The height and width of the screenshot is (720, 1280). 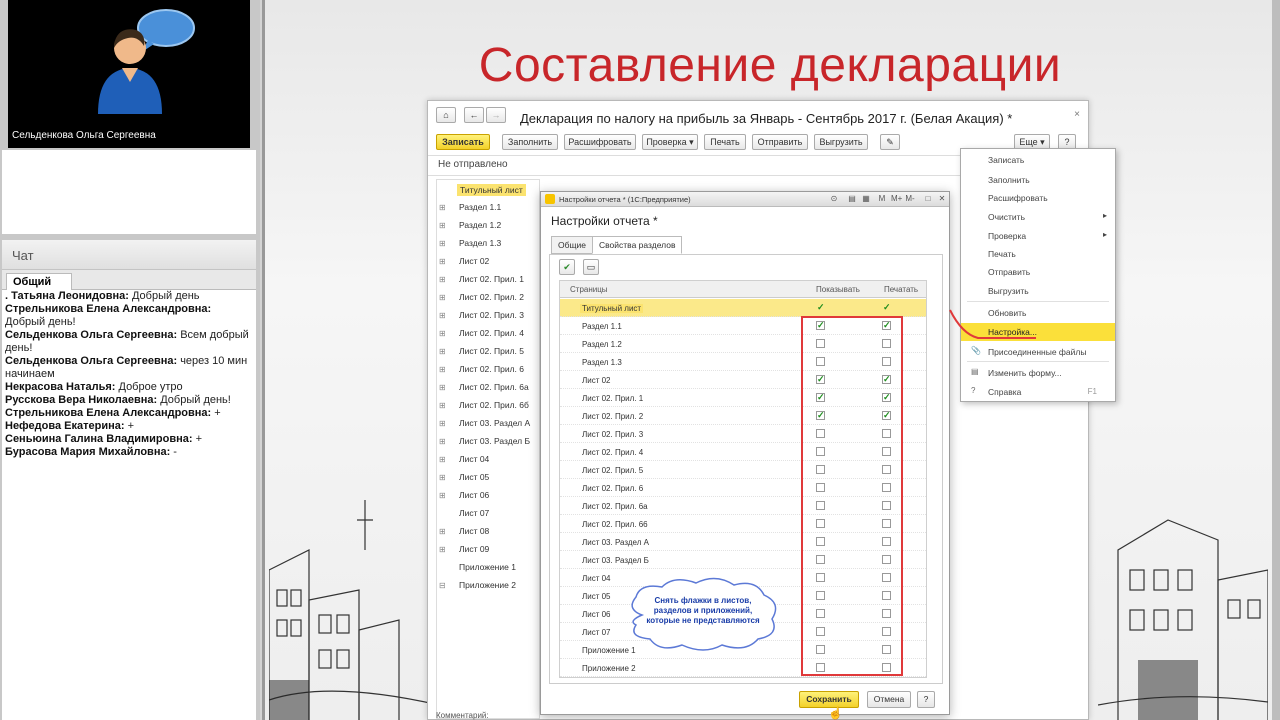 I want to click on back-button: ←, so click(x=474, y=115).